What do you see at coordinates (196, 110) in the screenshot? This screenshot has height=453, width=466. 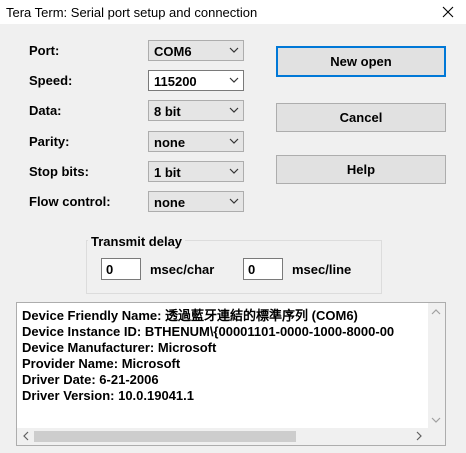 I see `data-select: 8 bit` at bounding box center [196, 110].